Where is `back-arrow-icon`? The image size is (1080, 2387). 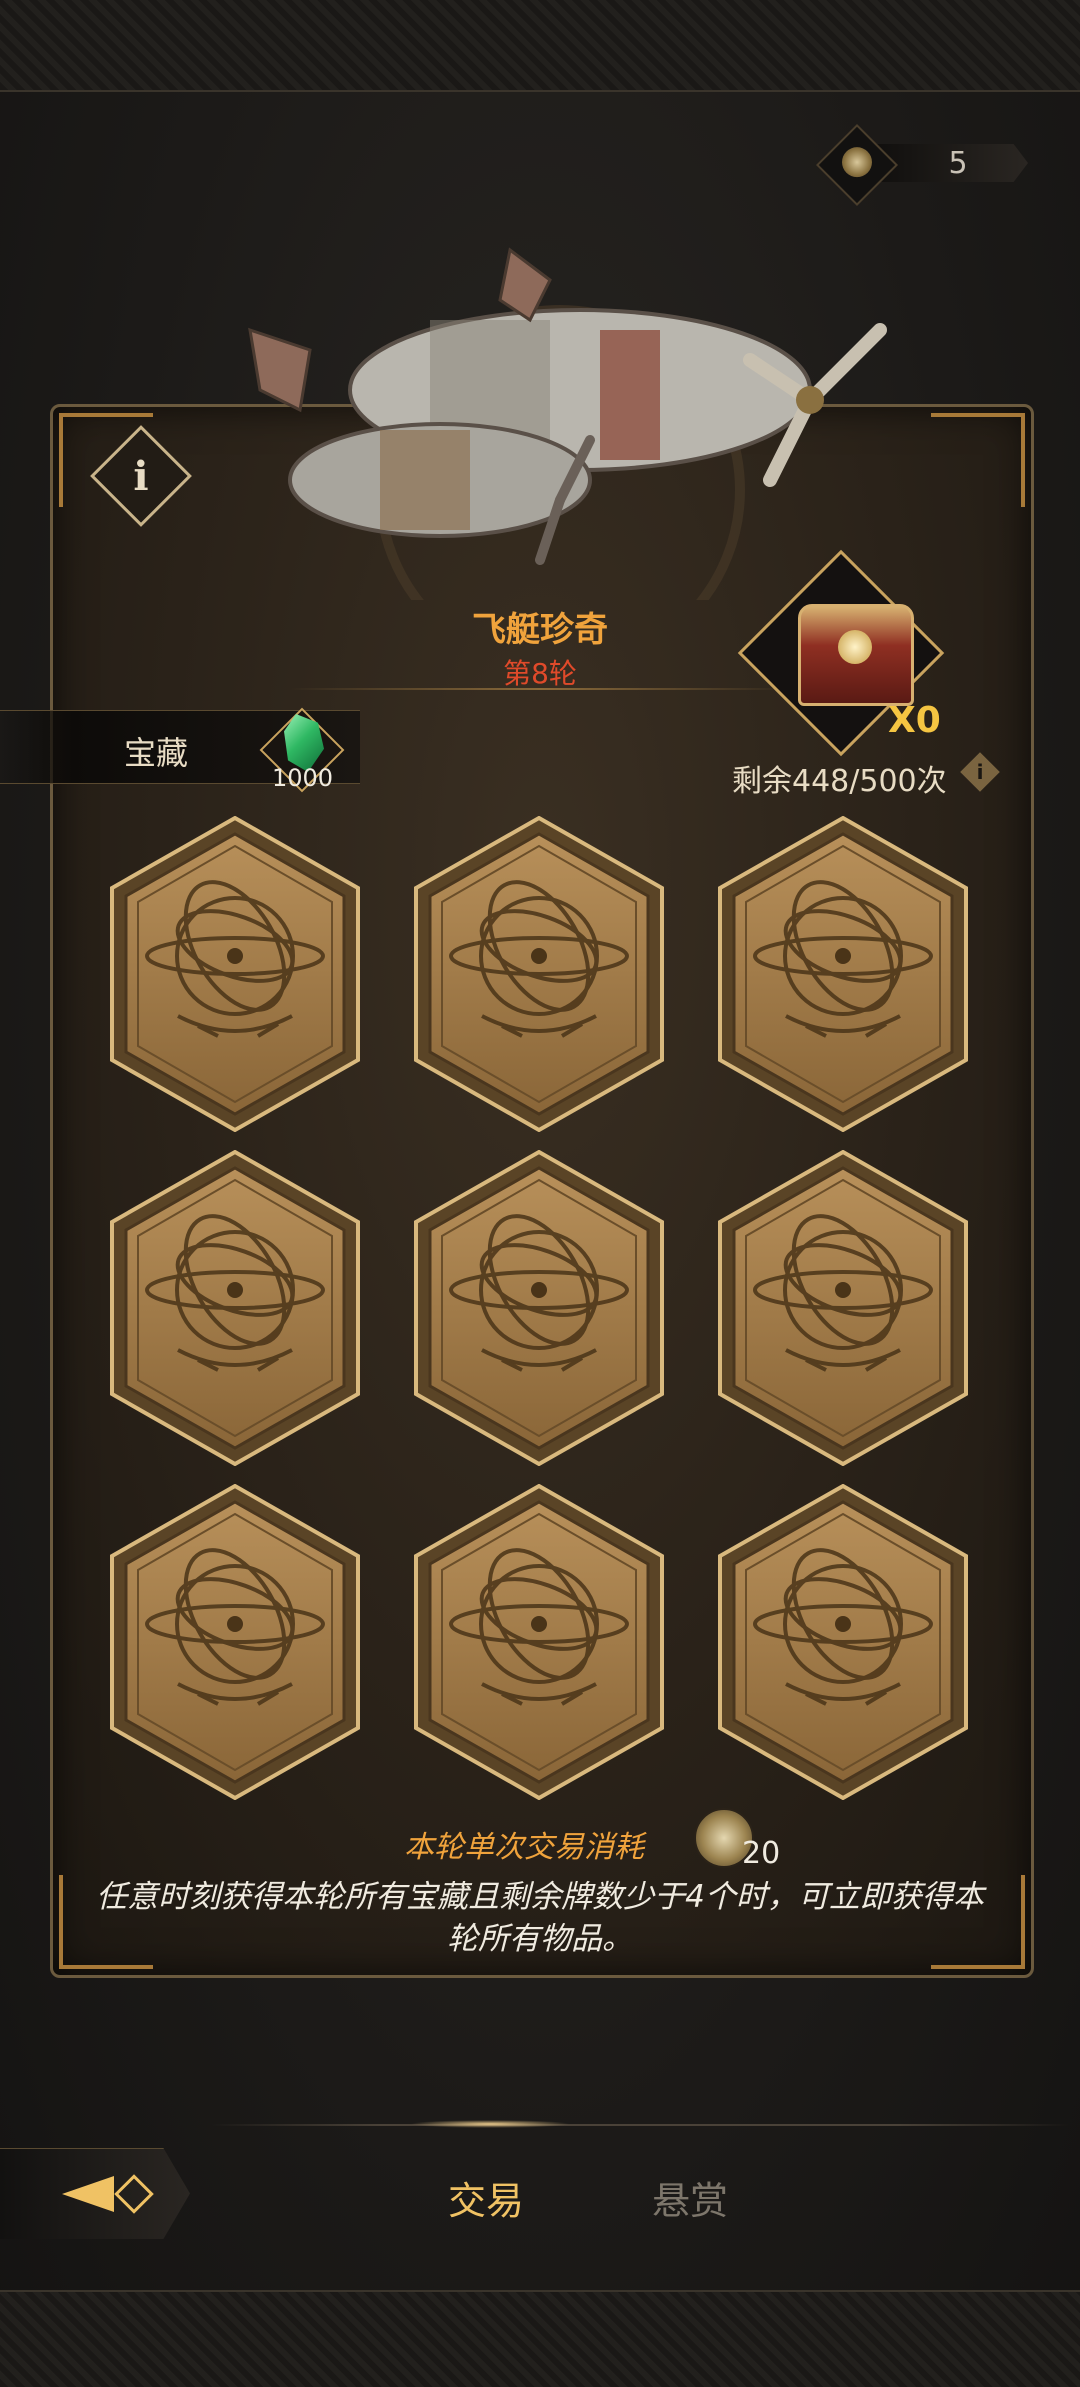
back-arrow-icon is located at coordinates (88, 2194).